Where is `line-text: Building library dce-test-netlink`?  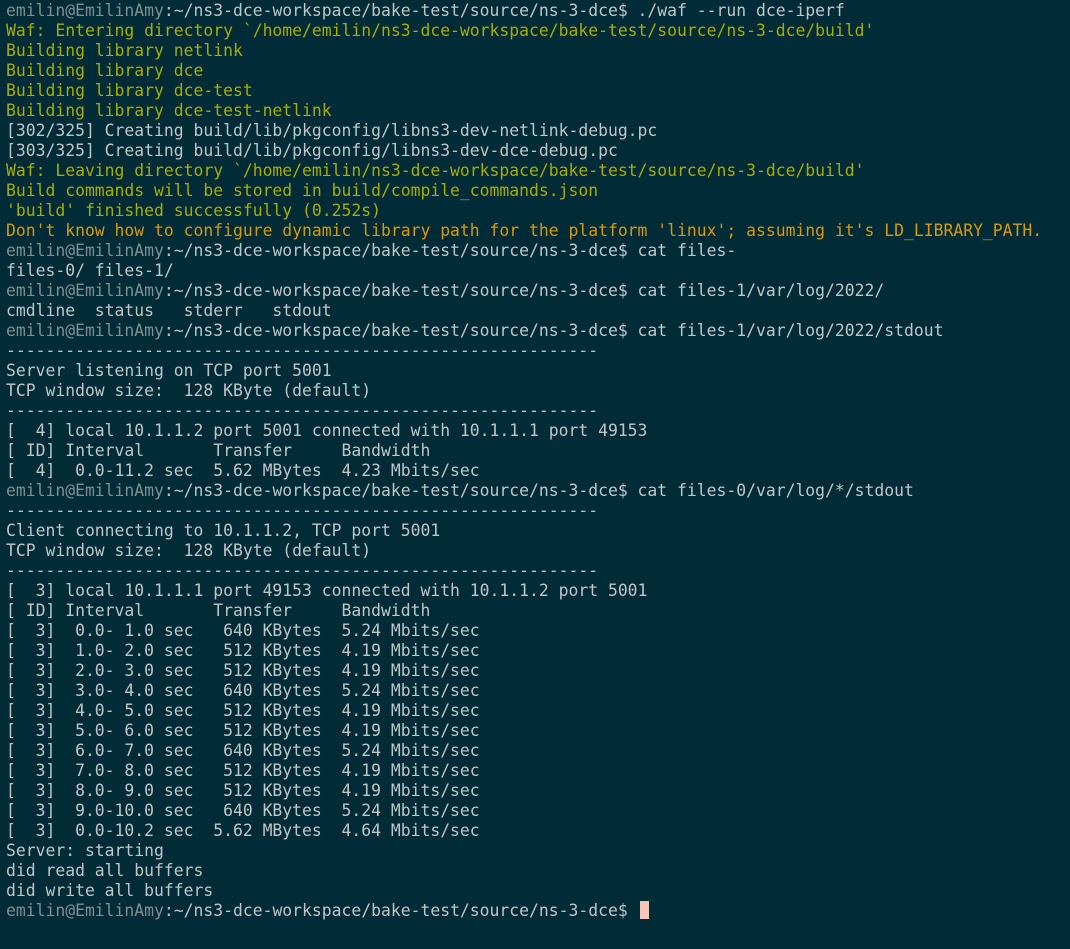 line-text: Building library dce-test-netlink is located at coordinates (169, 110).